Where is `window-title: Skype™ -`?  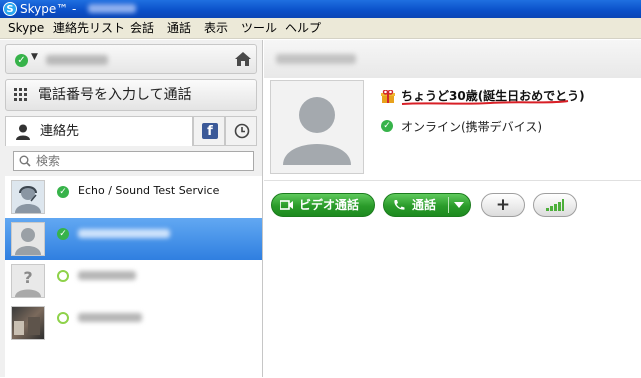
window-title: Skype™ - is located at coordinates (48, 9).